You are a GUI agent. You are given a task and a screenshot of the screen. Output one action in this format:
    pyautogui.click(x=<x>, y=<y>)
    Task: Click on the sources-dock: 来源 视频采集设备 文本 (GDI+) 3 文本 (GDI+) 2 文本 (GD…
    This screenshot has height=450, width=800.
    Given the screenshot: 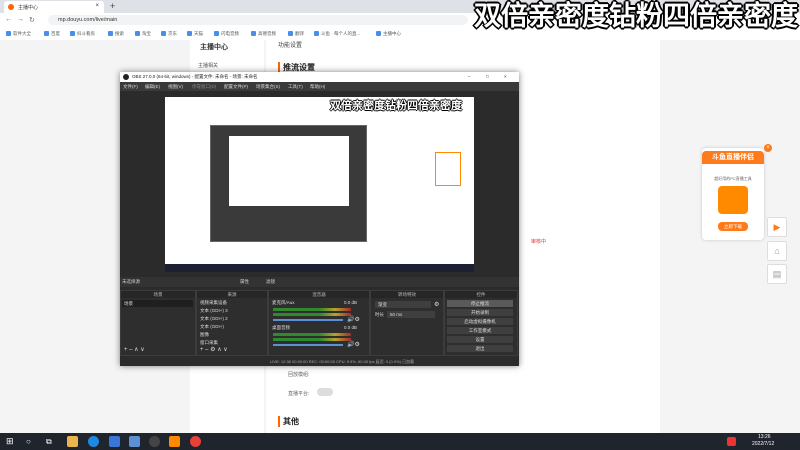 What is the action you would take?
    pyautogui.click(x=232, y=323)
    